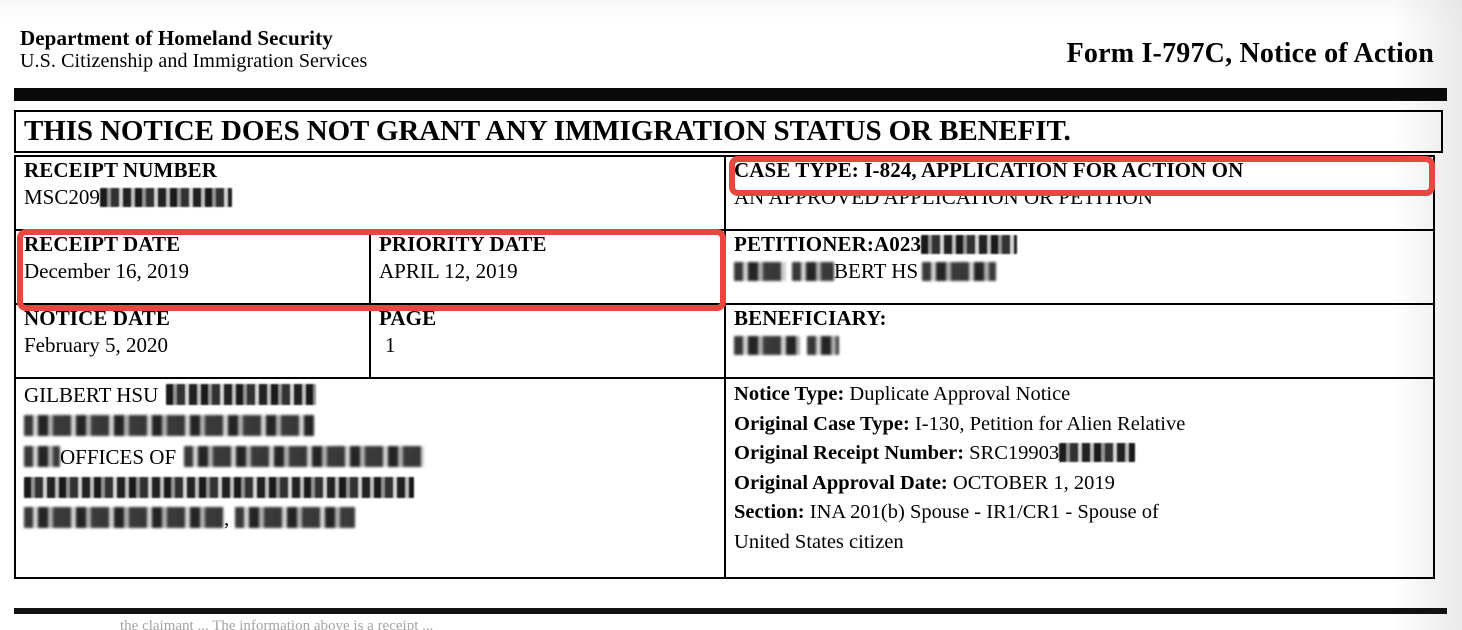 Image resolution: width=1462 pixels, height=630 pixels. I want to click on petitioner-anumber-redaction, so click(969, 244).